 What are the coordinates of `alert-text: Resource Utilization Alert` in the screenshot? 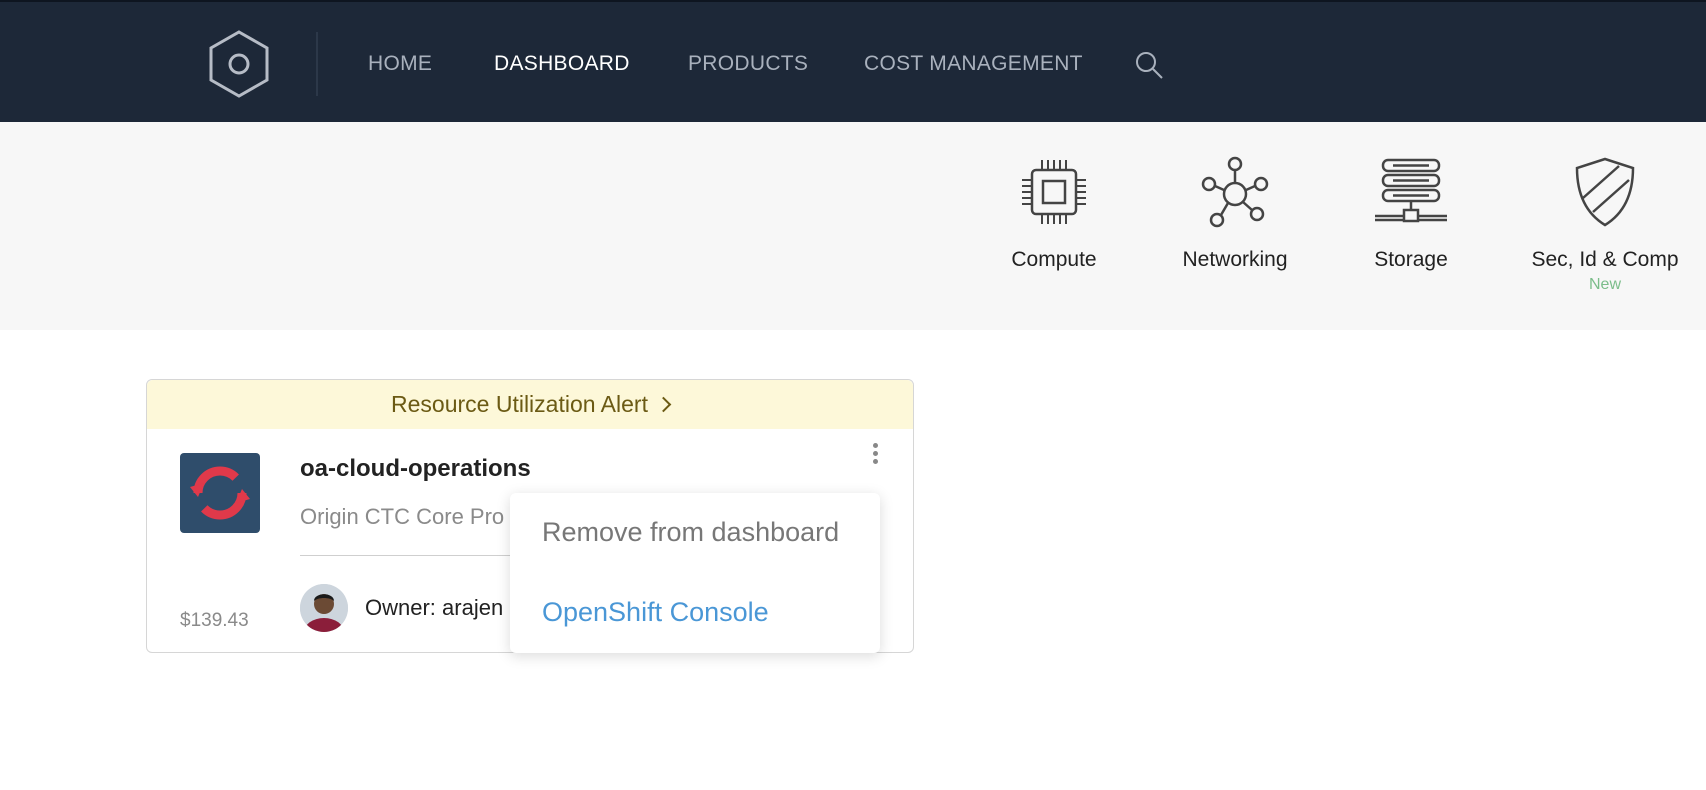 It's located at (519, 404).